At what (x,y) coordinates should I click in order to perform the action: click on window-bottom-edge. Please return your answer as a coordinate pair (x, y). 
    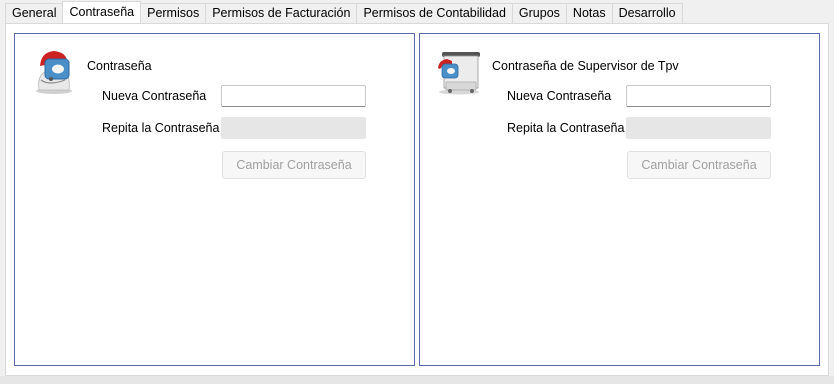
    Looking at the image, I should click on (417, 380).